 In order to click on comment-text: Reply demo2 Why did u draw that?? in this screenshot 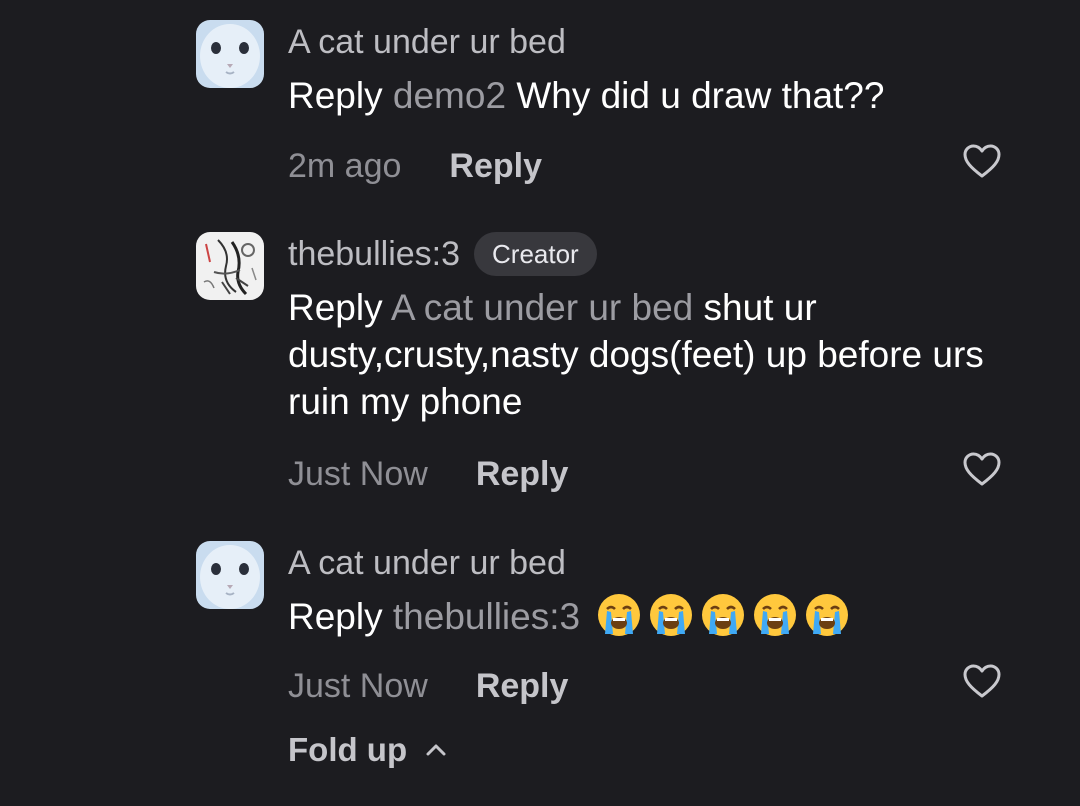, I will do `click(638, 95)`.